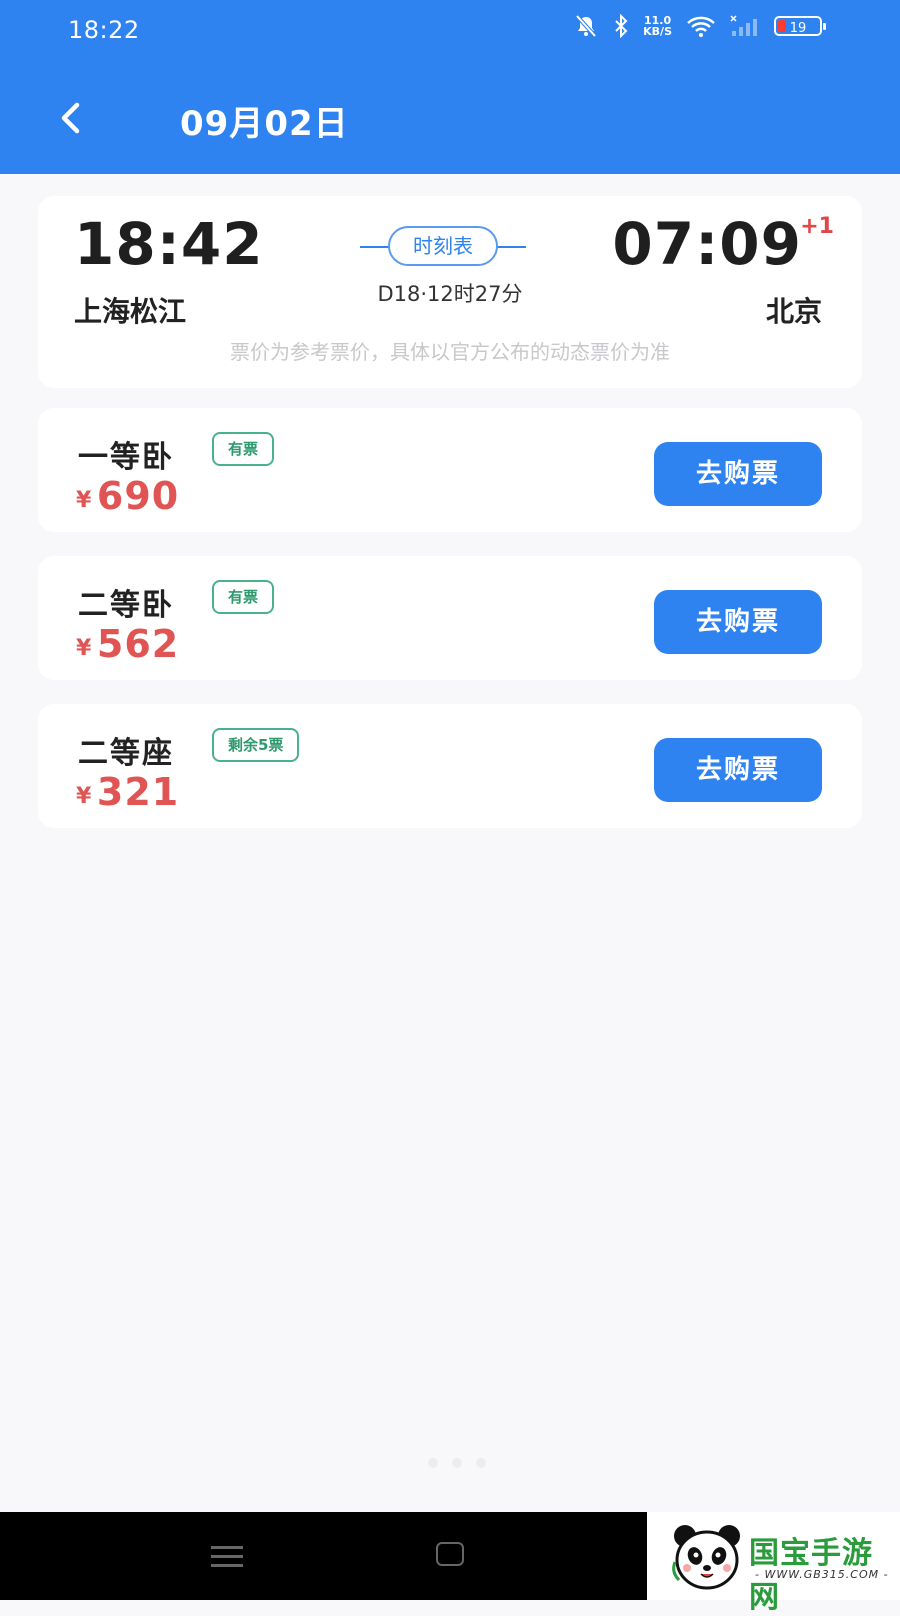  What do you see at coordinates (657, 26) in the screenshot?
I see `net-speed: 11.0 KB/S` at bounding box center [657, 26].